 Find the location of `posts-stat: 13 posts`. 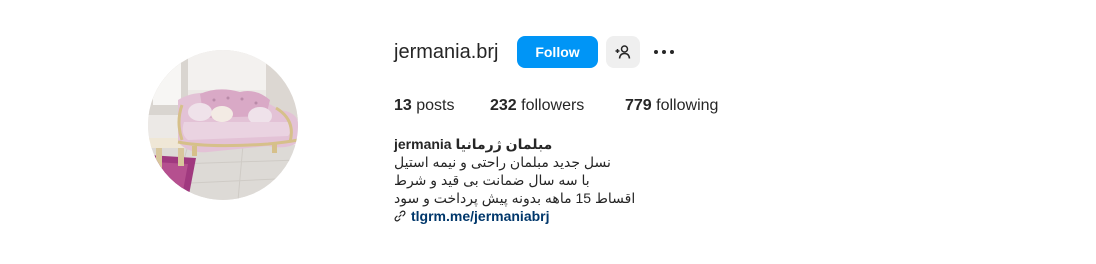

posts-stat: 13 posts is located at coordinates (424, 106).